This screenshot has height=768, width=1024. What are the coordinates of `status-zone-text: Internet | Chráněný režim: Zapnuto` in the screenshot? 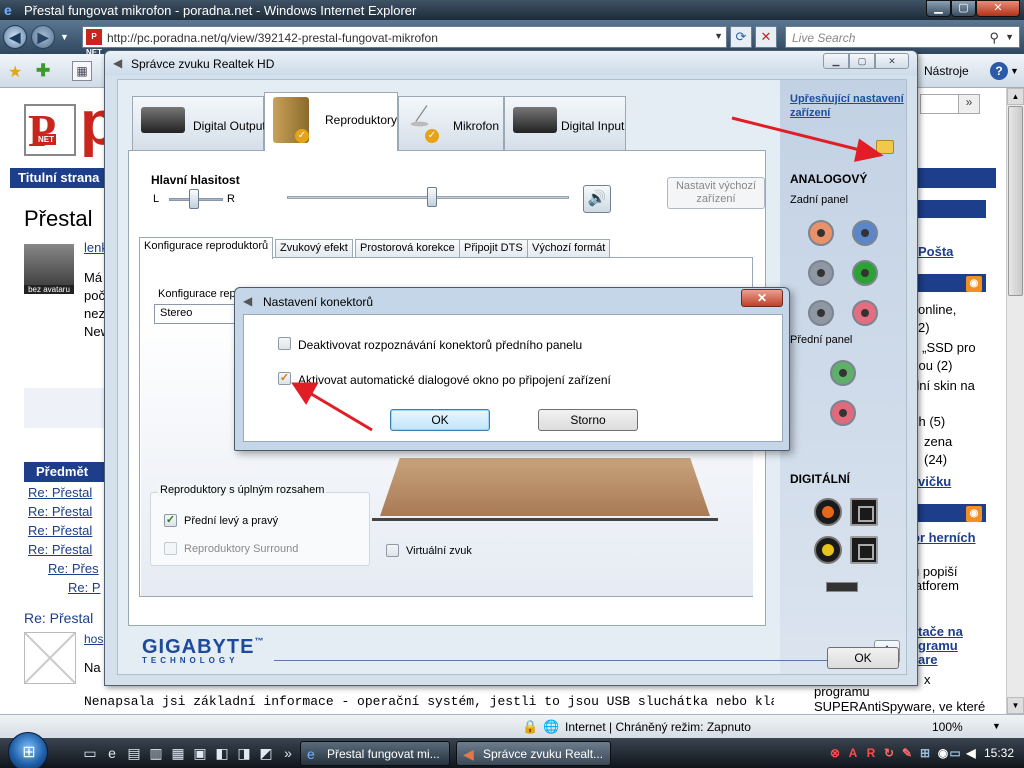 It's located at (658, 727).